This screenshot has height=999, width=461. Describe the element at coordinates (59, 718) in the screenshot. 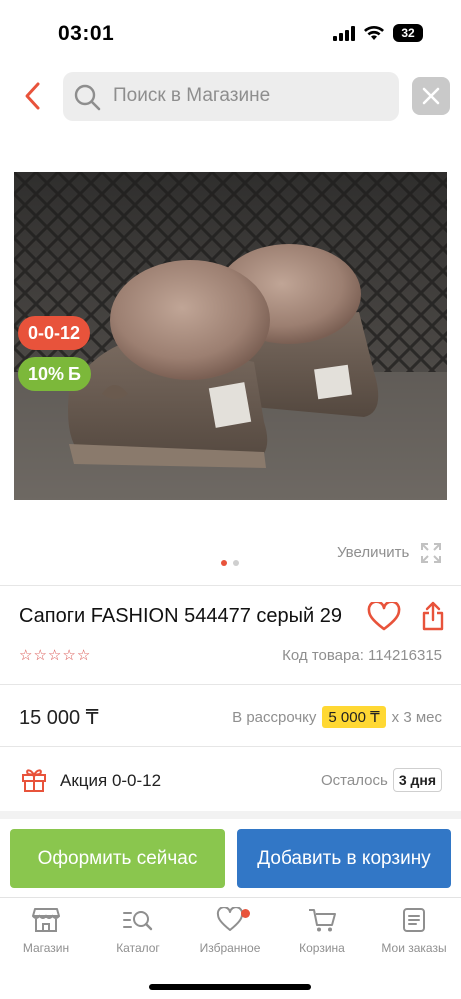

I see `product-price: 15 000 ₸` at that location.